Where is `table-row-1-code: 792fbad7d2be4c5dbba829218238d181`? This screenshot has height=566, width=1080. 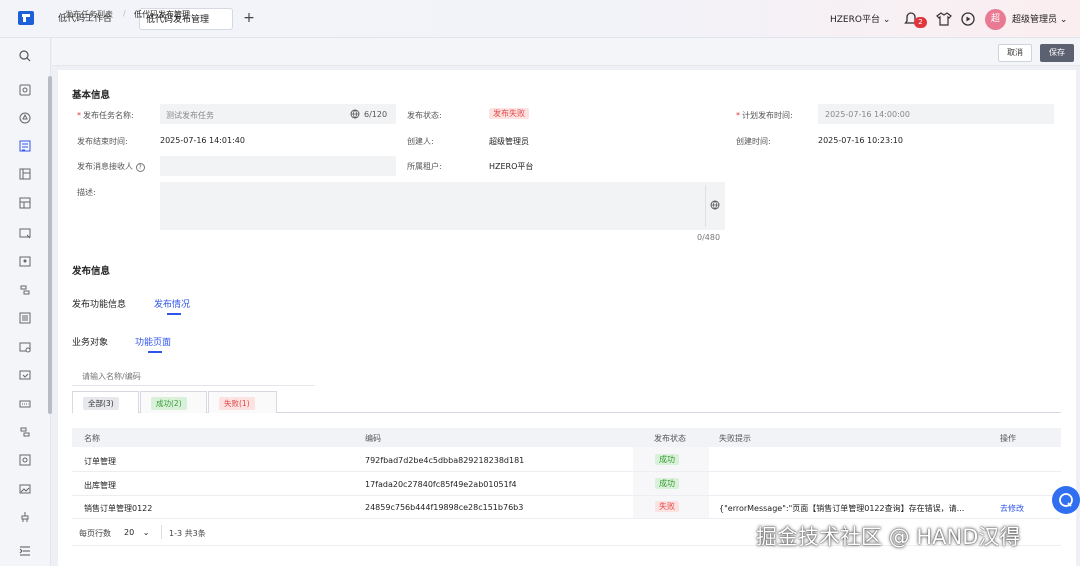 table-row-1-code: 792fbad7d2be4c5dbba829218238d181 is located at coordinates (445, 460).